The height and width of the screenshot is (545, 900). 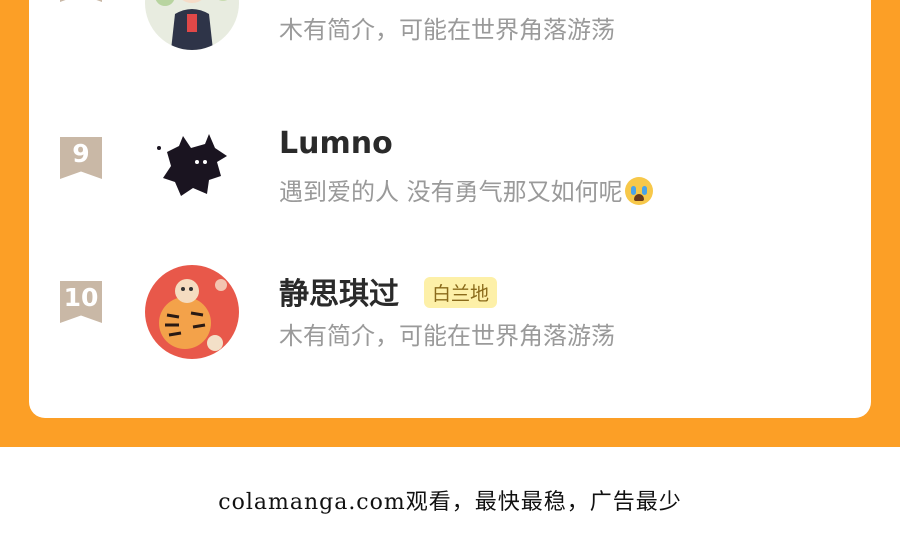 I want to click on tiger-avatar-icon, so click(x=192, y=312).